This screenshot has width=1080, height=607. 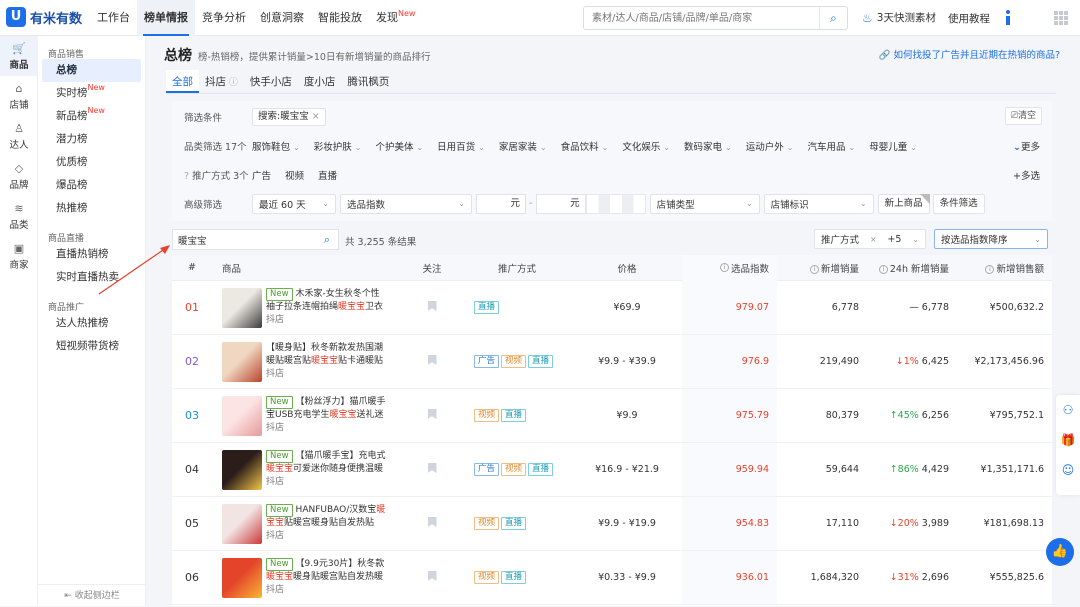 I want to click on feedback-thumb-icon: 👍, so click(x=1060, y=552).